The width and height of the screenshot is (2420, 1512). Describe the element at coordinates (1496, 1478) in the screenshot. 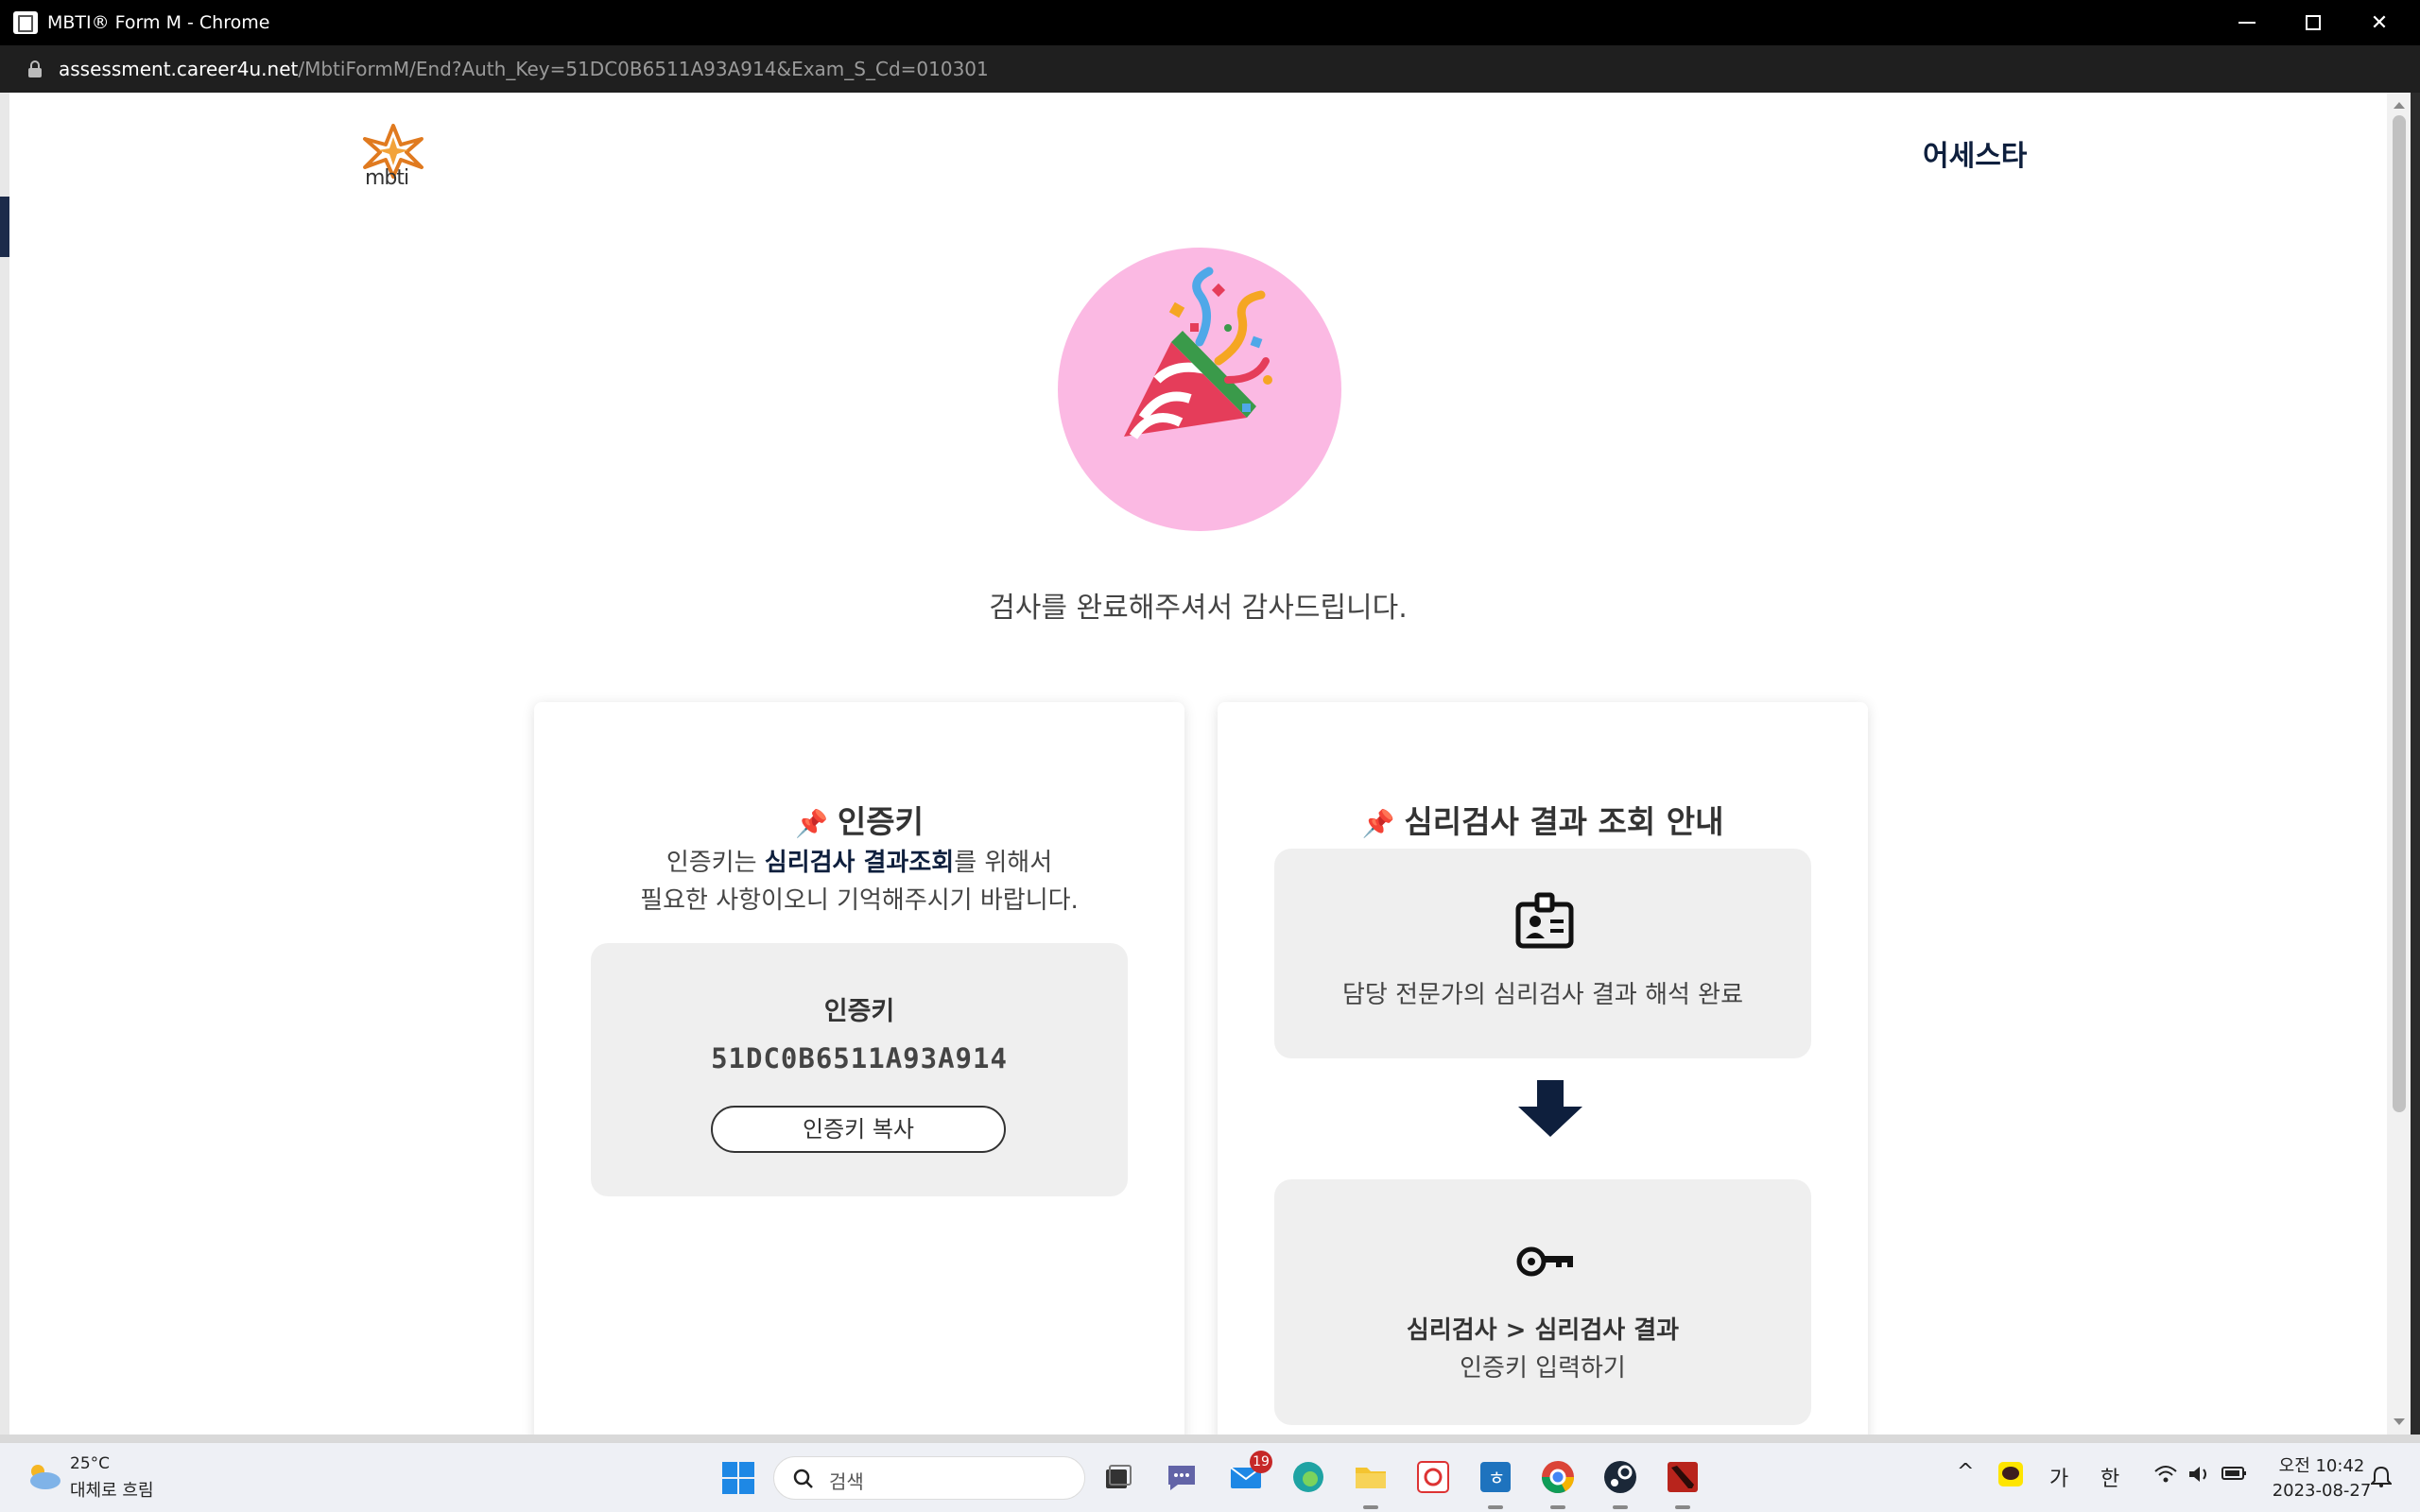

I see `svg-text: ㅎ` at that location.